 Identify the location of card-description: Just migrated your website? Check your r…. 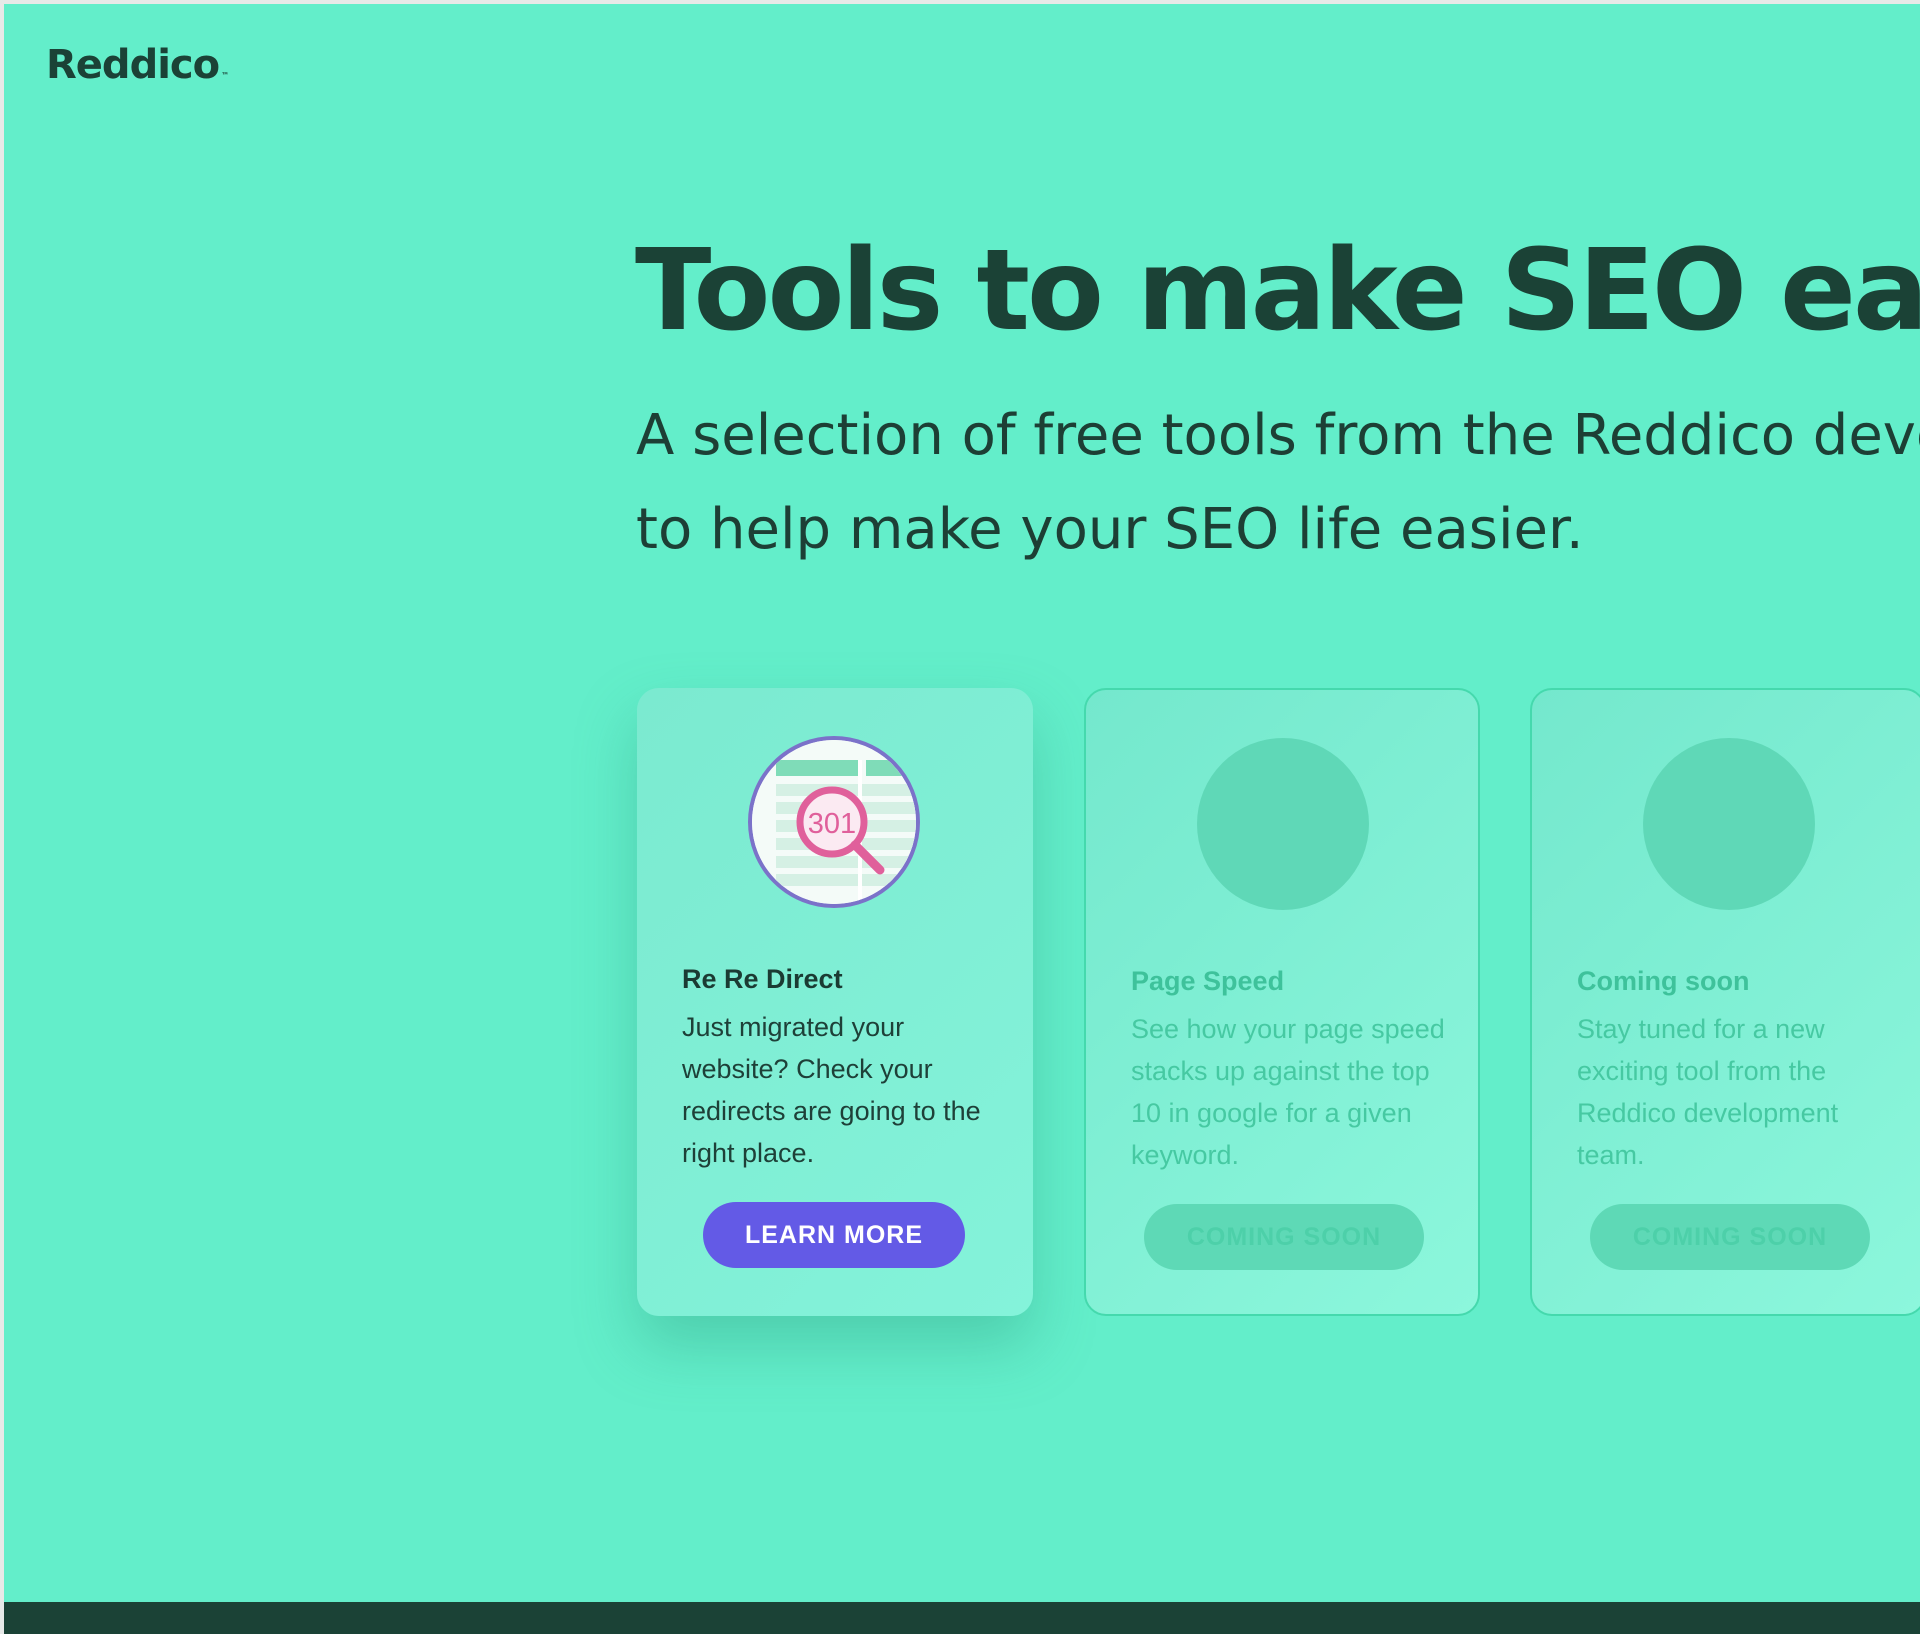
(831, 1090).